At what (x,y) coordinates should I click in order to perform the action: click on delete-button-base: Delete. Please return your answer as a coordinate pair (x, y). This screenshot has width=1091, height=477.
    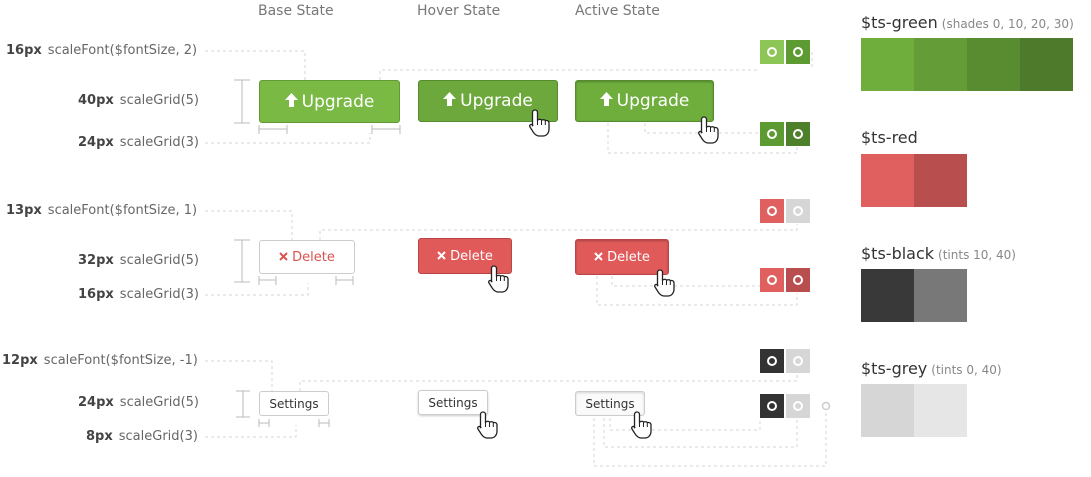
    Looking at the image, I should click on (307, 257).